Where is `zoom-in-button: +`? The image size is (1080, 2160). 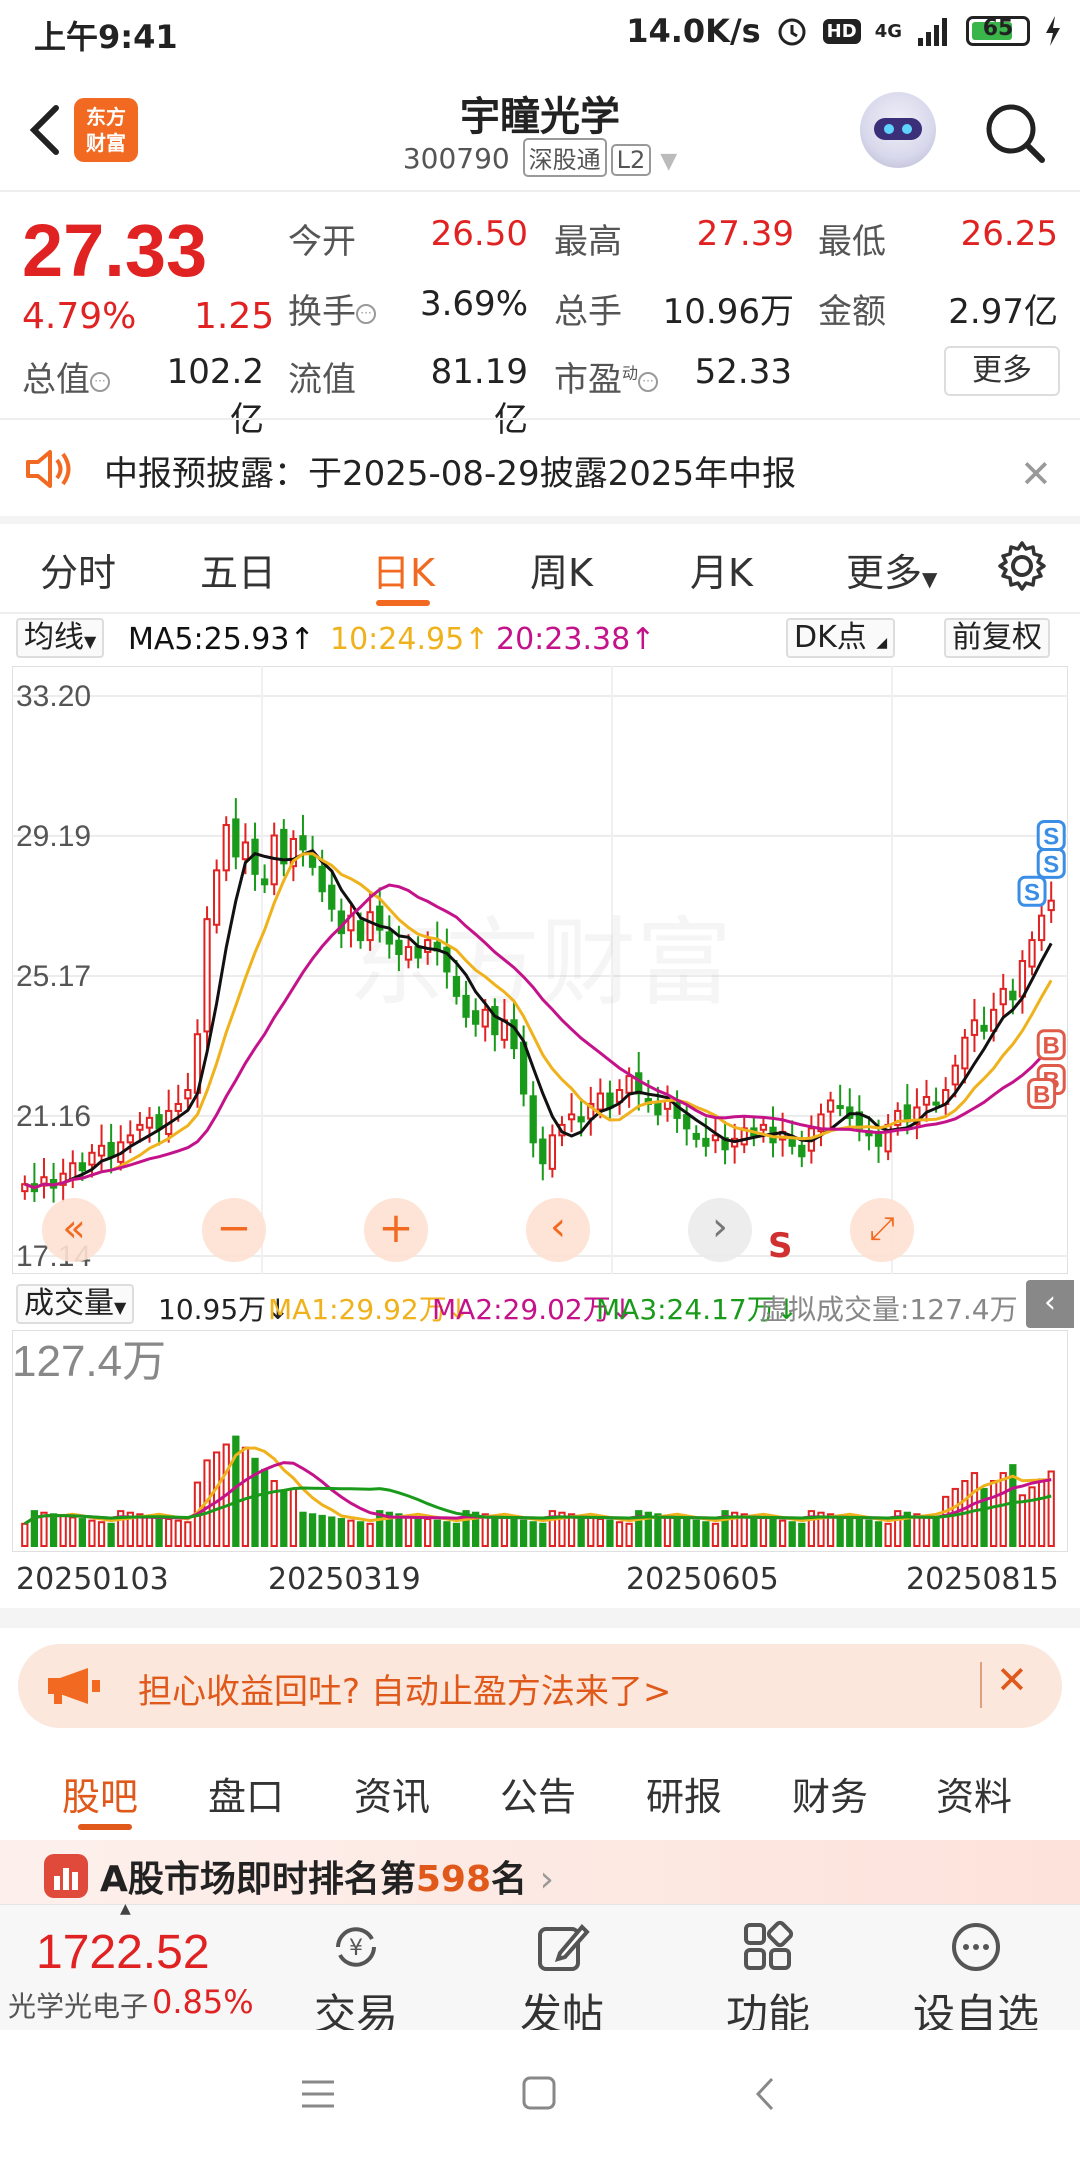
zoom-in-button: + is located at coordinates (396, 1230).